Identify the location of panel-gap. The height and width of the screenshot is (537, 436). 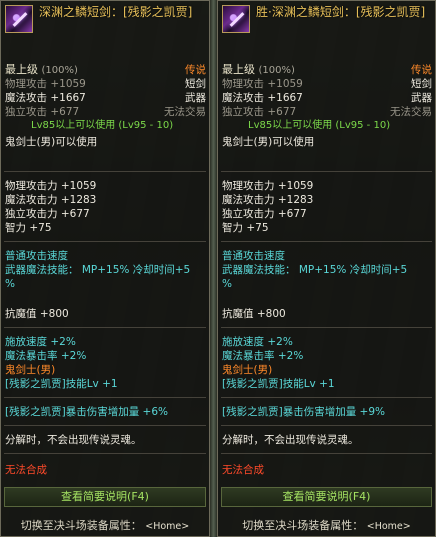
(213, 268).